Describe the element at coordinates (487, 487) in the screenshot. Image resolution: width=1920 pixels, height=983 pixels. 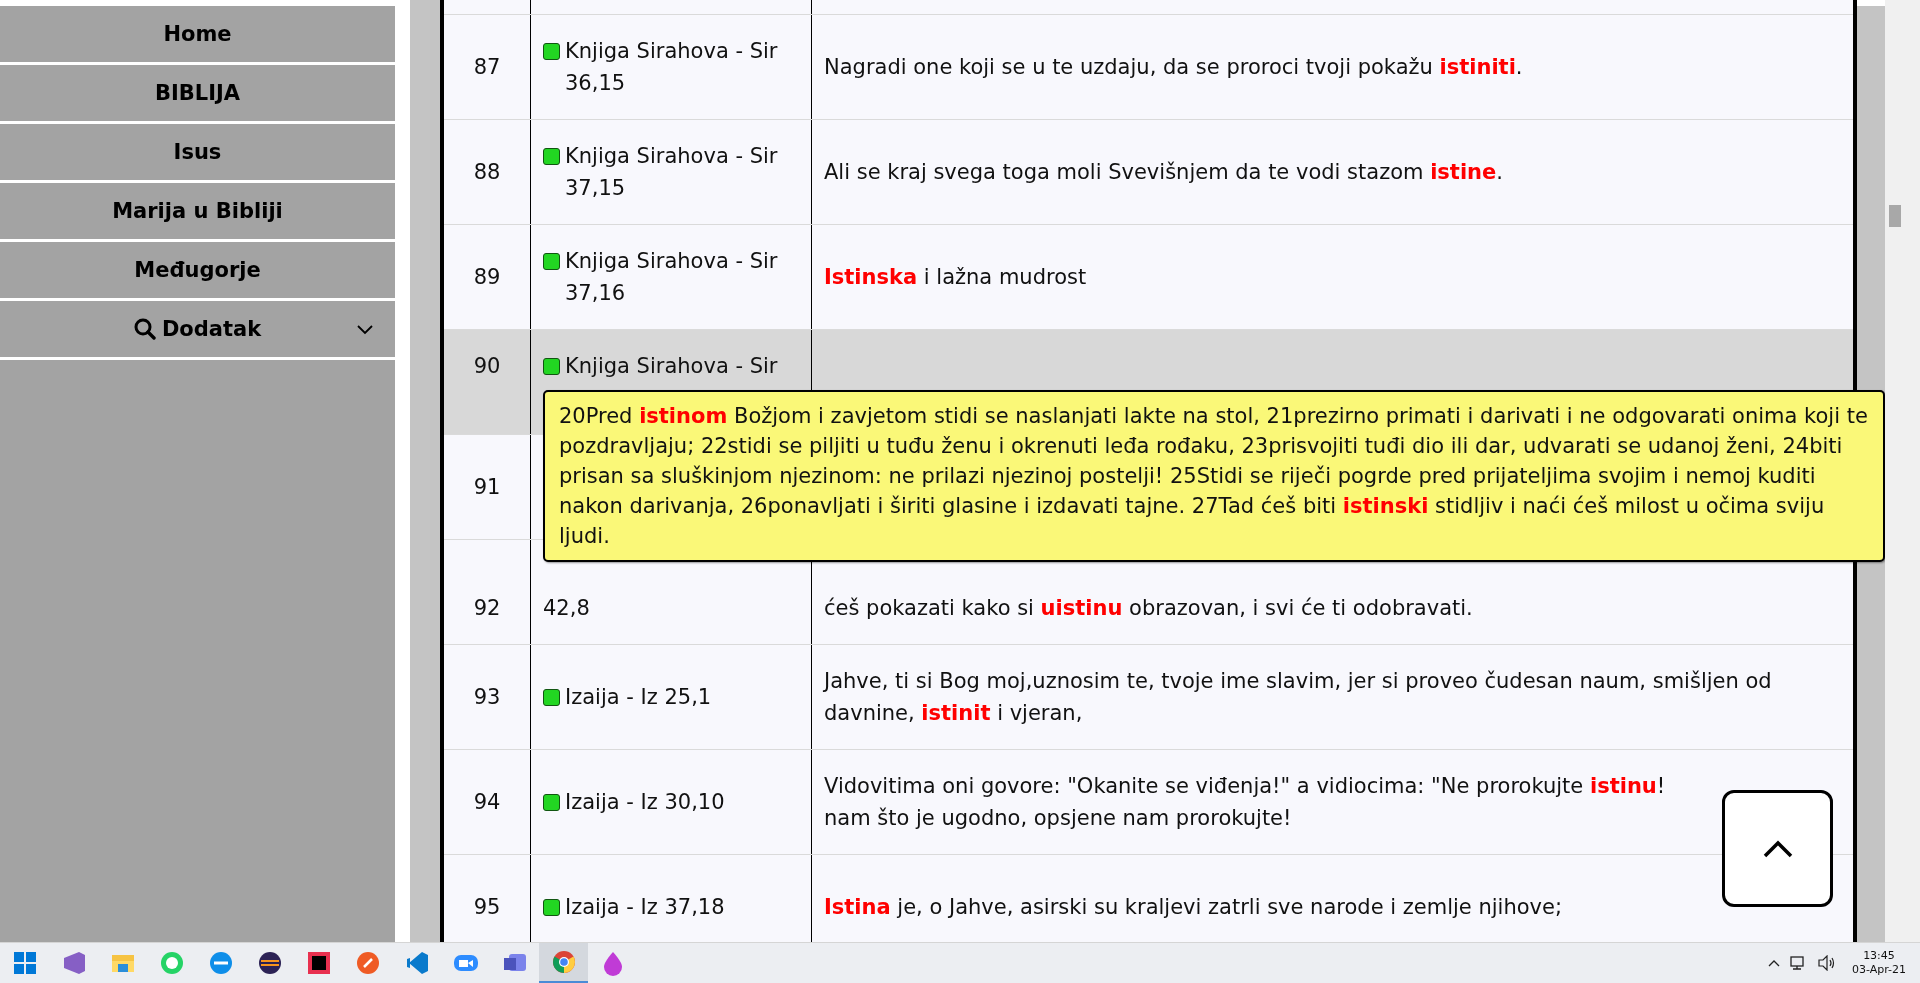
I see `row-number: 91` at that location.